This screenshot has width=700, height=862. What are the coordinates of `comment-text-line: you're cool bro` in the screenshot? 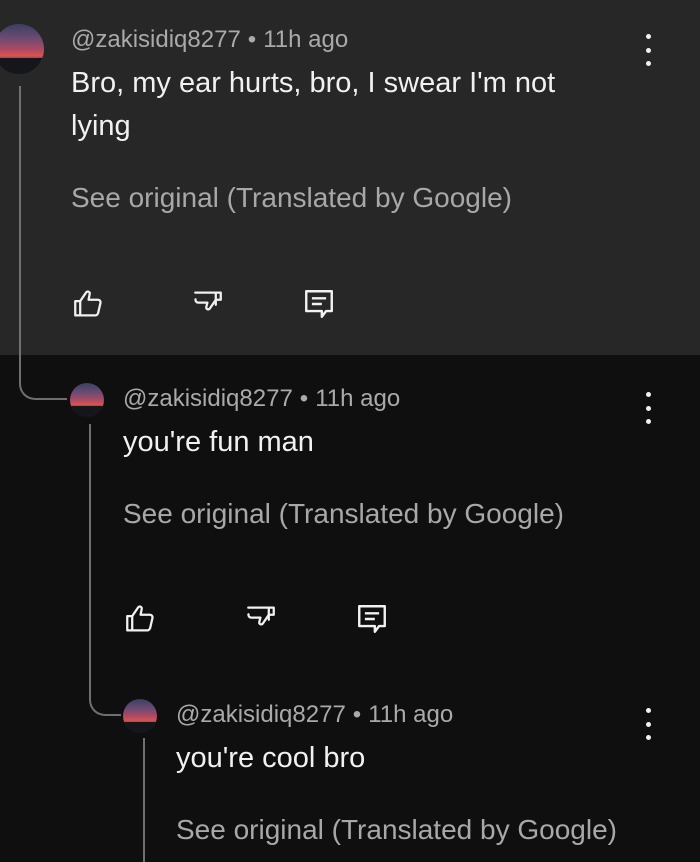 It's located at (271, 758).